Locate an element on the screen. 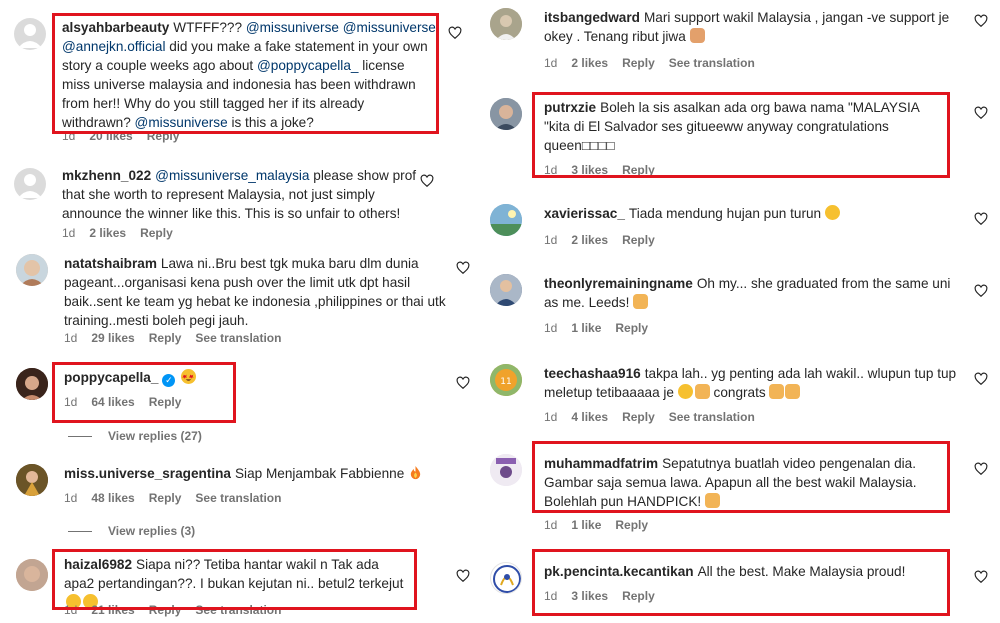 The image size is (1000, 623). comment-meta: 1d 1 like Reply is located at coordinates (603, 328).